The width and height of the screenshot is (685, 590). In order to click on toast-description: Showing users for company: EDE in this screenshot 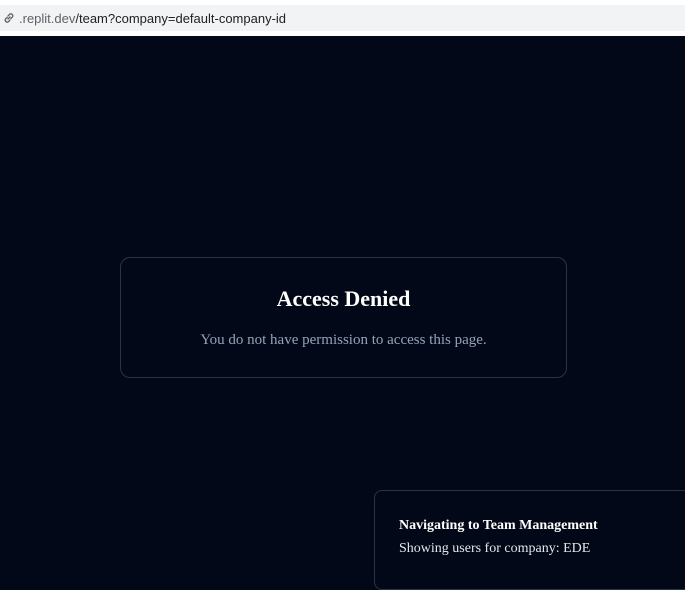, I will do `click(495, 548)`.